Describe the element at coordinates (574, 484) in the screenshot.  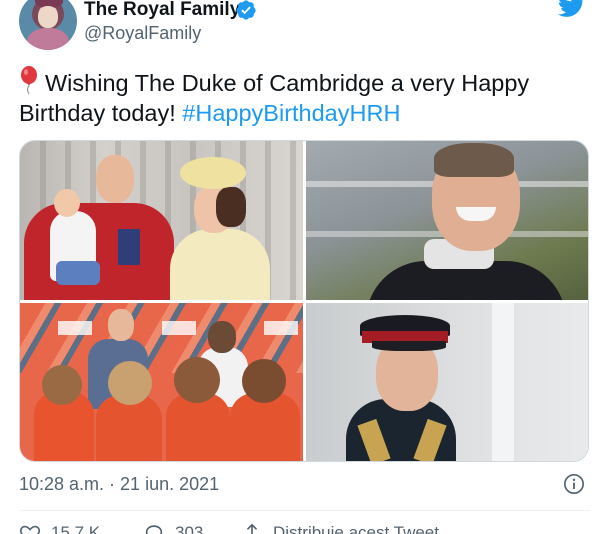
I see `info-icon` at that location.